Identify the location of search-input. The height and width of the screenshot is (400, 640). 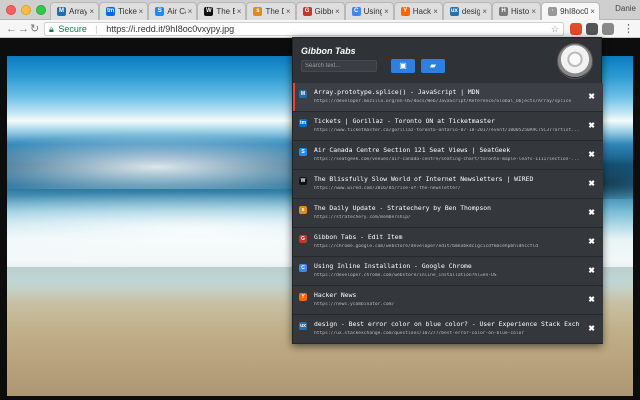
(339, 66).